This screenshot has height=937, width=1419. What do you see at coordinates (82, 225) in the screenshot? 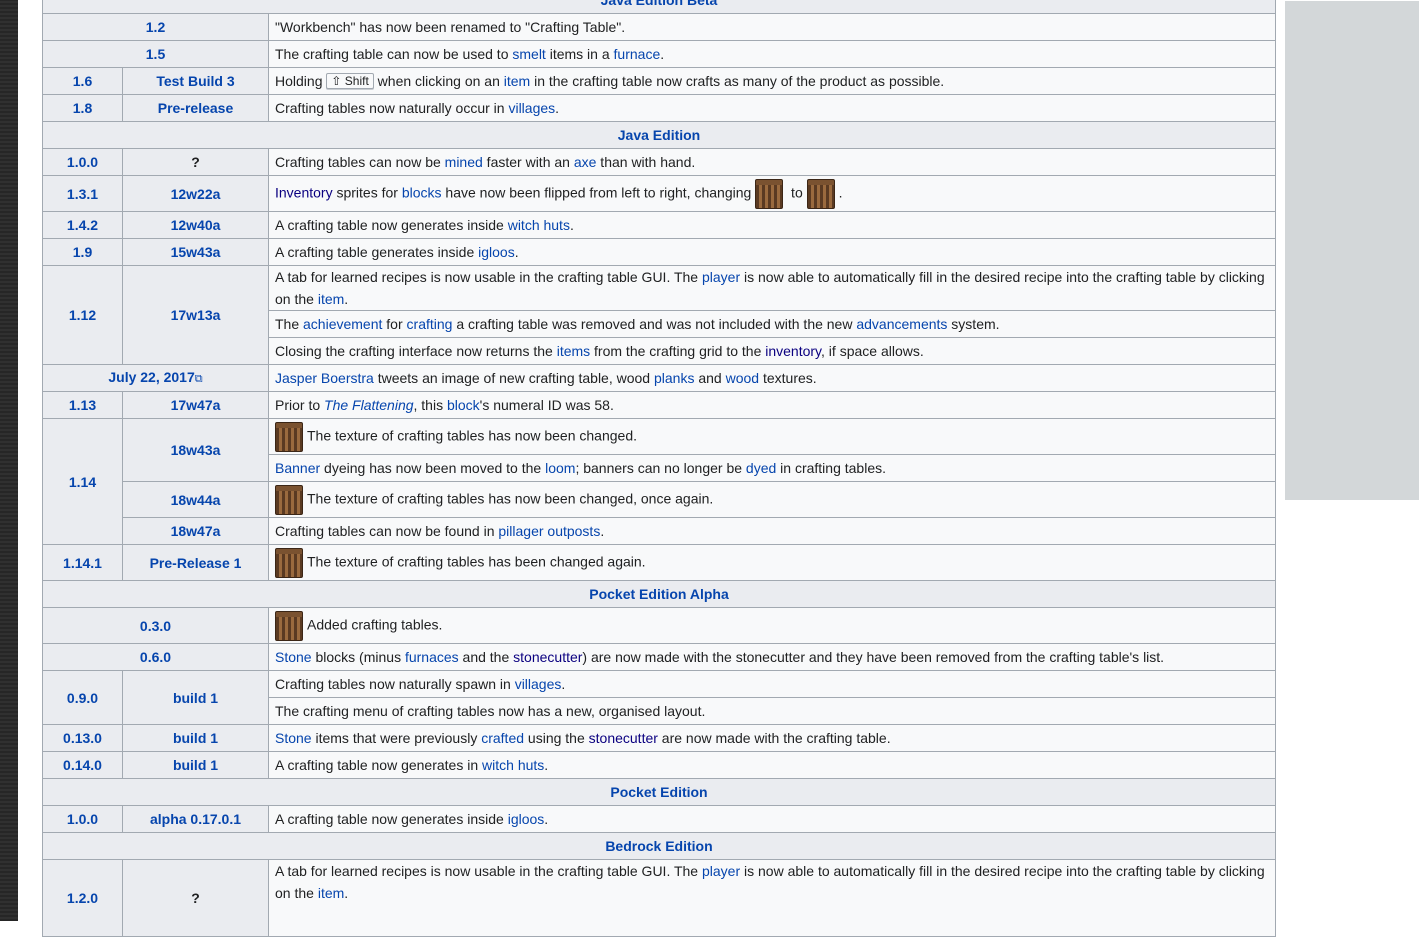
I see `version-cell: 1.4.2` at bounding box center [82, 225].